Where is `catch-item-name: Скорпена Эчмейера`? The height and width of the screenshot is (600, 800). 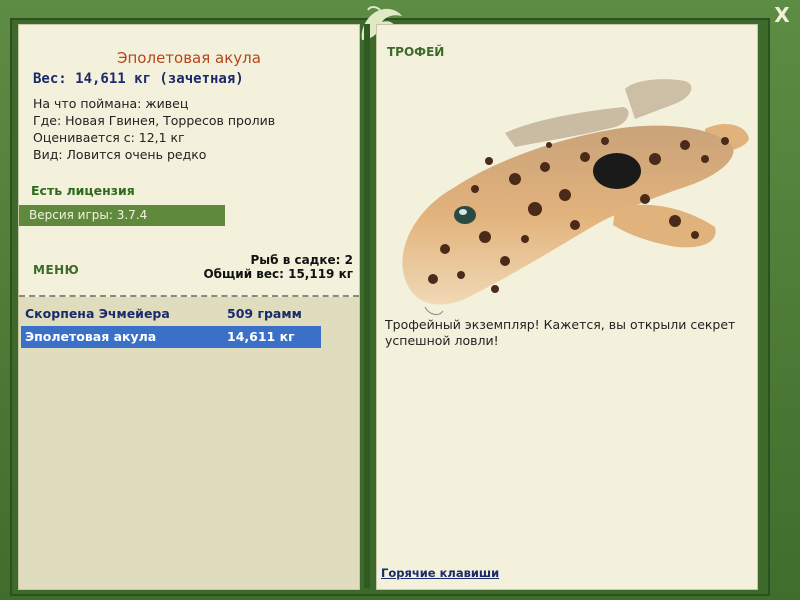
catch-item-name: Скорпена Эчмейера is located at coordinates (97, 313).